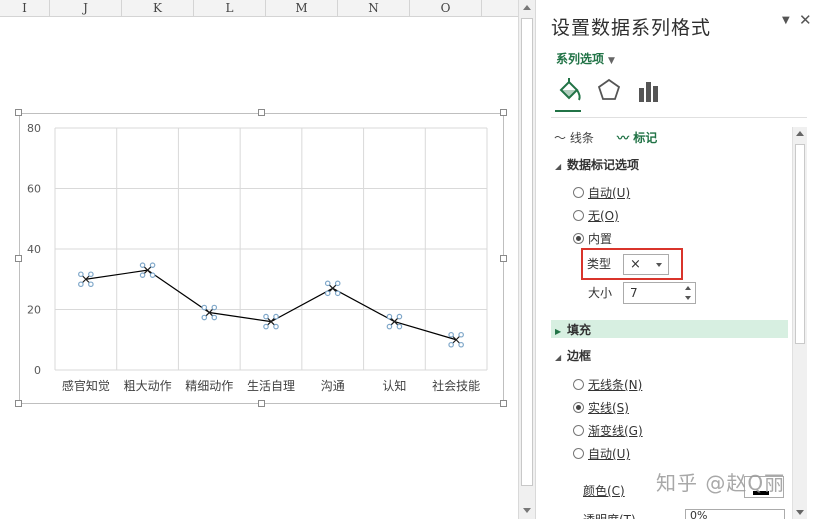 This screenshot has height=519, width=823. What do you see at coordinates (679, 117) in the screenshot?
I see `pane-divider` at bounding box center [679, 117].